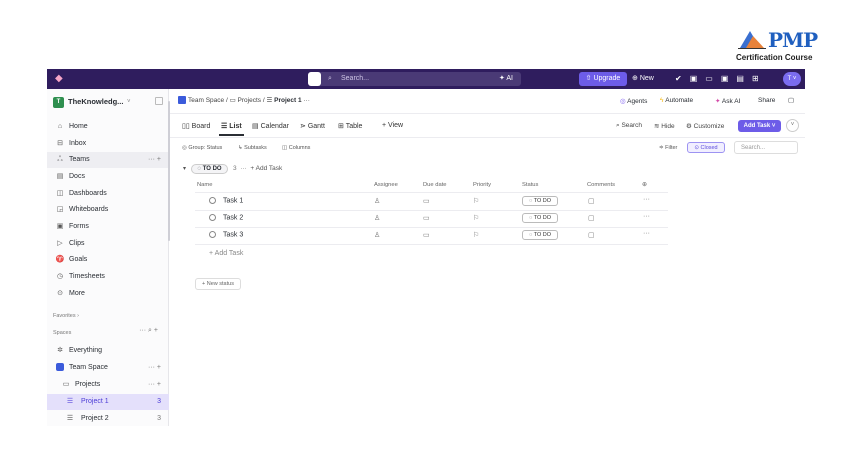  Describe the element at coordinates (226, 234) in the screenshot. I see `task-name: Task 3` at that location.